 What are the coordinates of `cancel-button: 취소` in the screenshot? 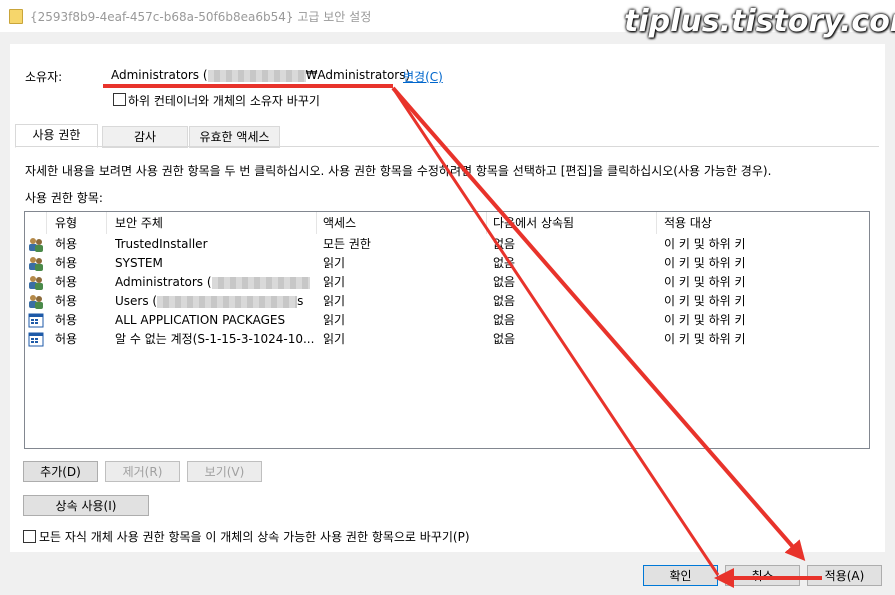 It's located at (762, 575).